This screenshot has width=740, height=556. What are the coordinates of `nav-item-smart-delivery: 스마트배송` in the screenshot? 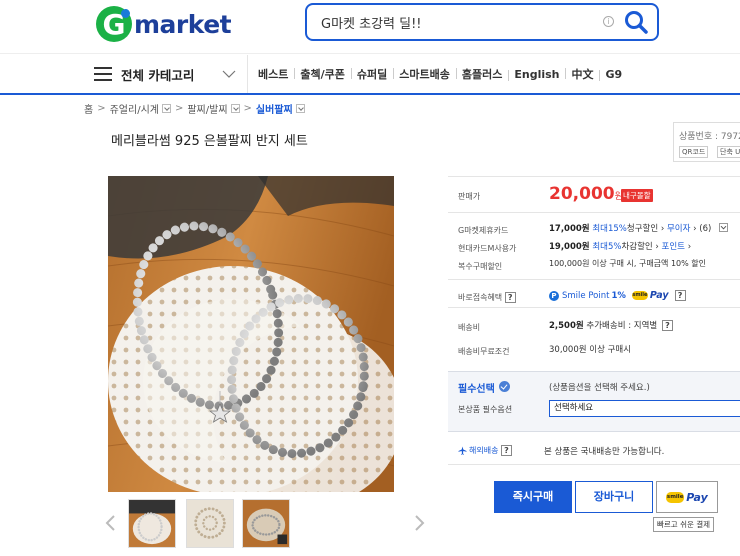 It's located at (424, 74).